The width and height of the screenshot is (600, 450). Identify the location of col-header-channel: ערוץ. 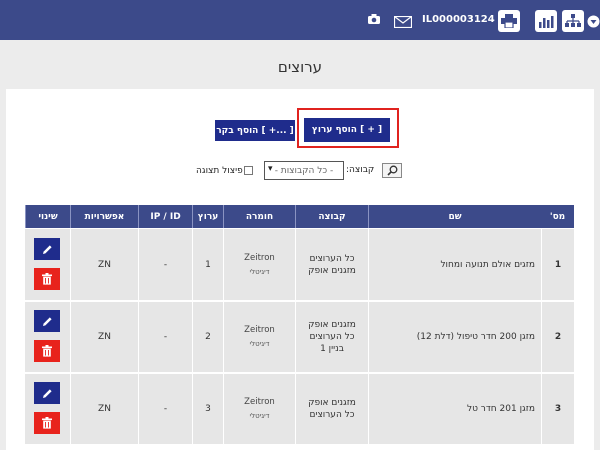
(207, 216).